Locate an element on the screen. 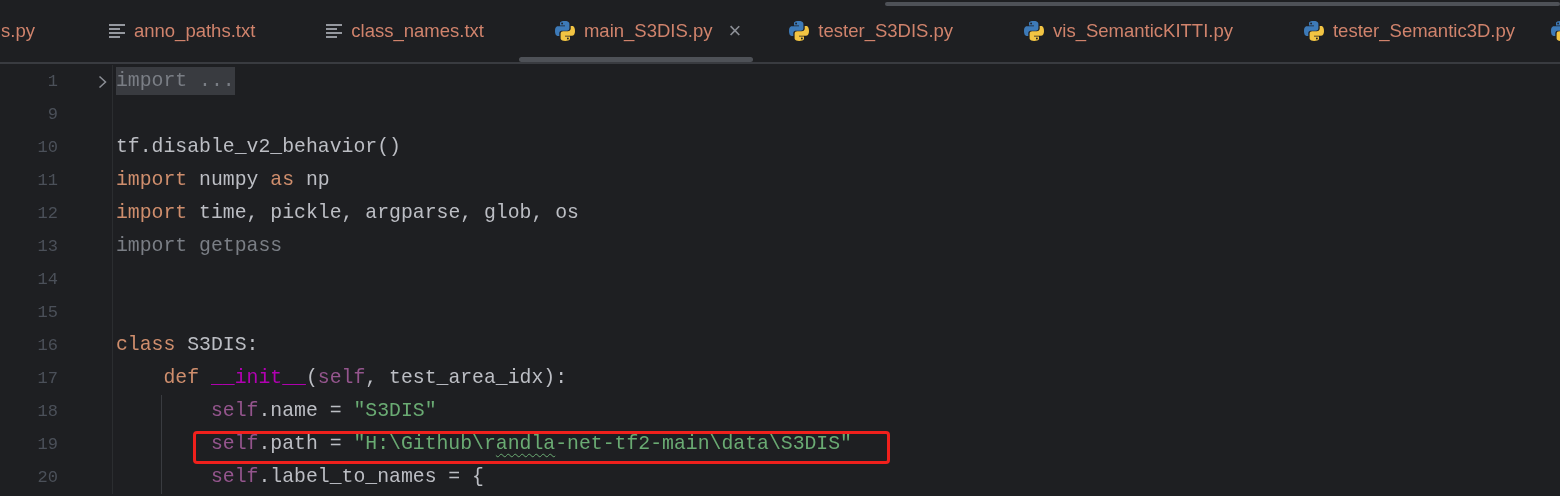 This screenshot has height=496, width=1560. file-tab: vis_SemanticKITTI.py is located at coordinates (1128, 31).